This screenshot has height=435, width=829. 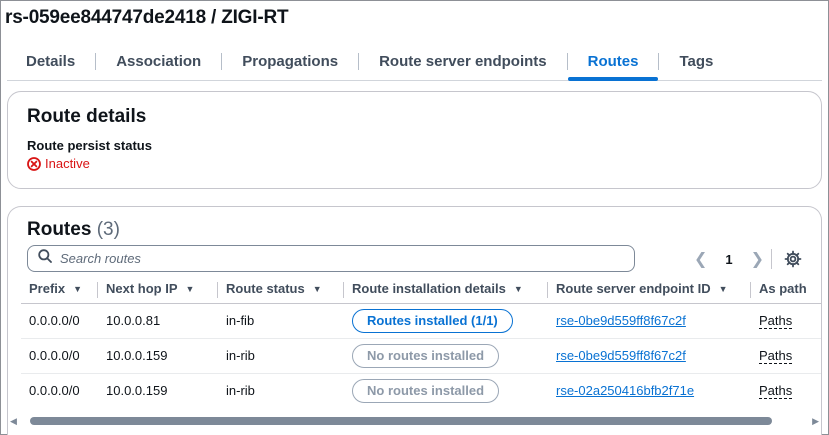 I want to click on scroll-left-arrow-icon: ◀, so click(x=13, y=421).